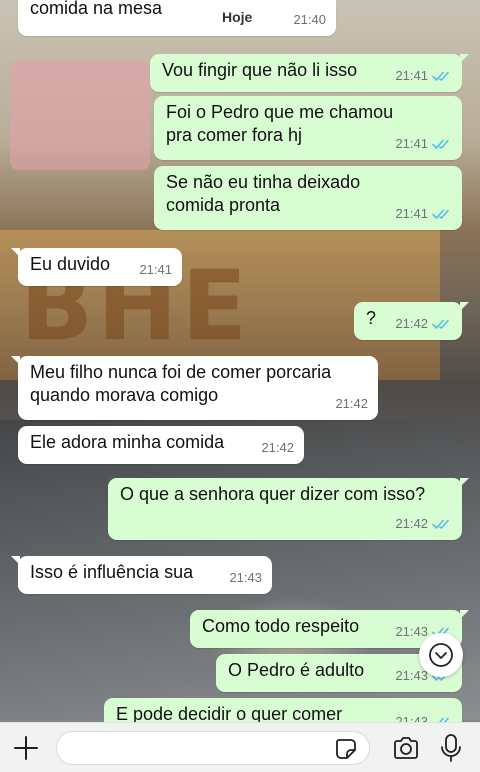 Image resolution: width=480 pixels, height=772 pixels. I want to click on message-incoming: Ele adora minha comida 21:42, so click(161, 445).